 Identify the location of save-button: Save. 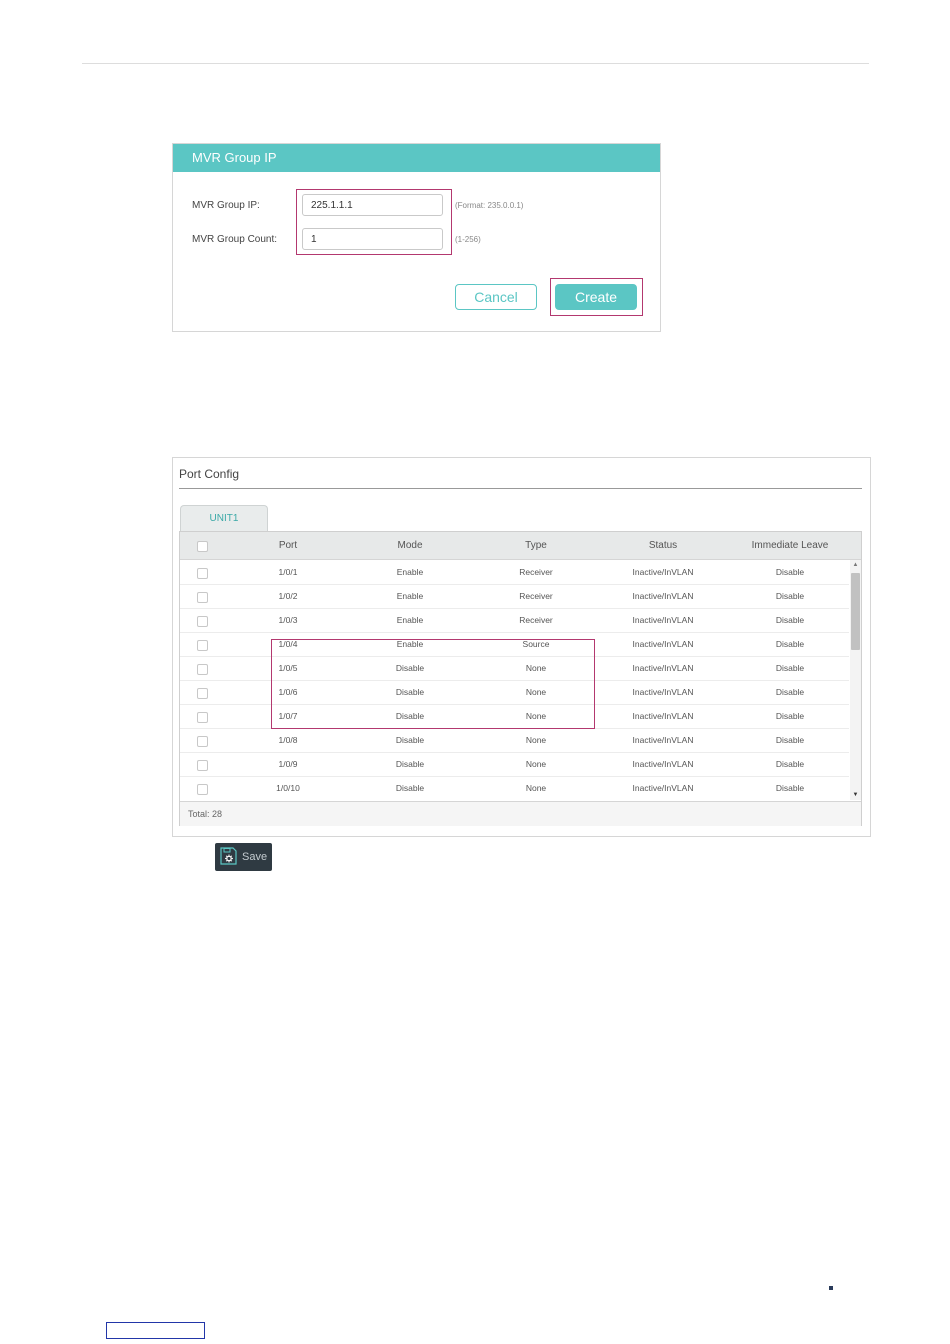
(243, 857).